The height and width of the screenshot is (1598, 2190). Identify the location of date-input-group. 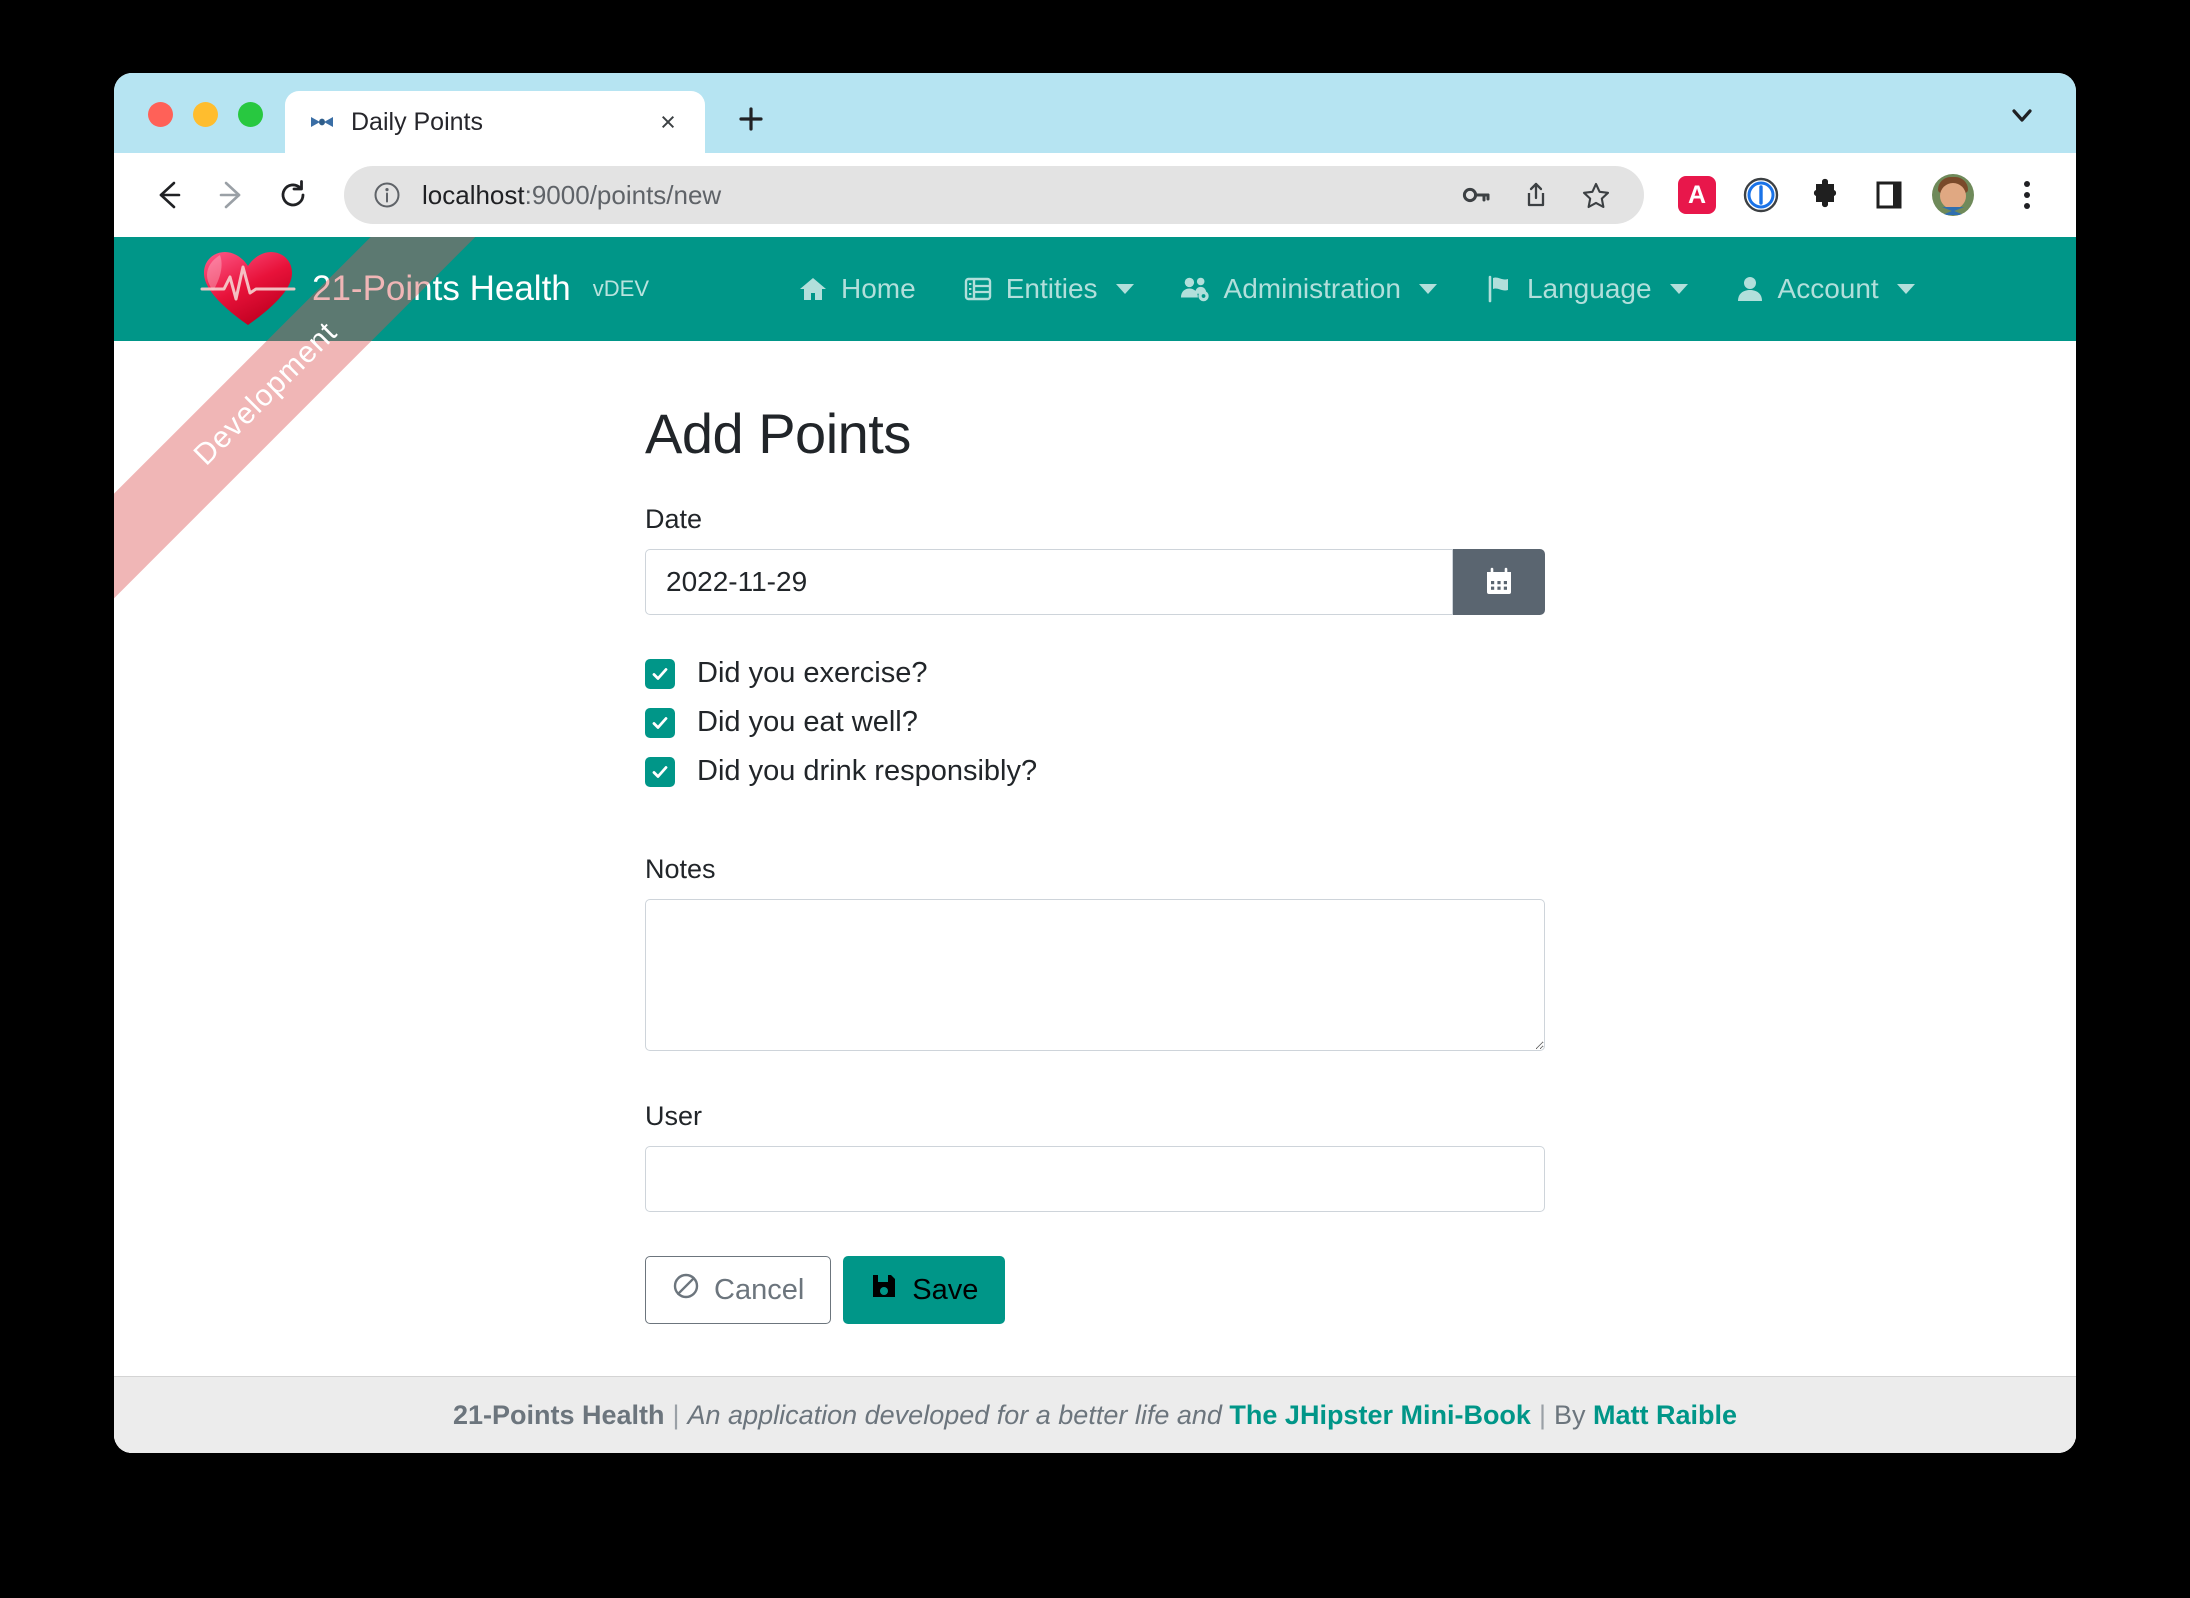
(1095, 582).